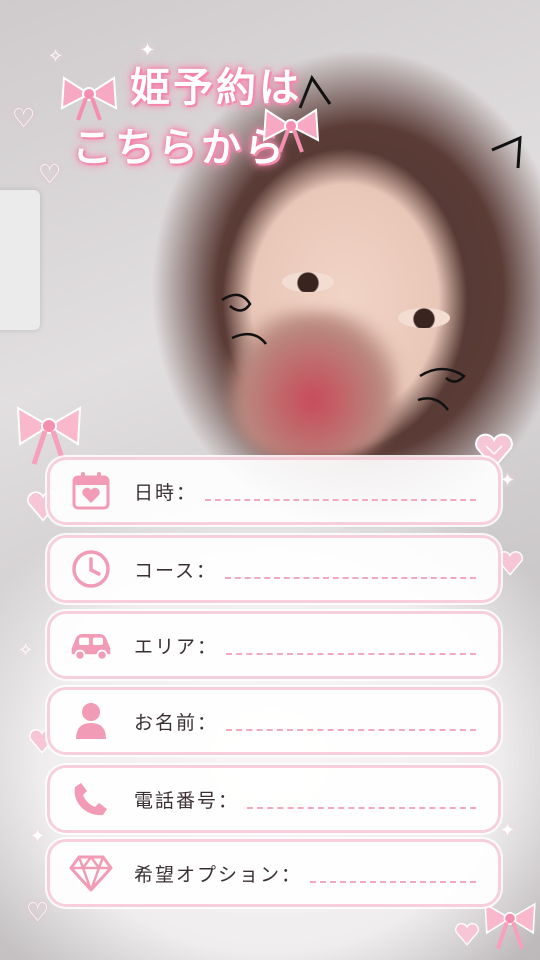  I want to click on name-input-line, so click(351, 730).